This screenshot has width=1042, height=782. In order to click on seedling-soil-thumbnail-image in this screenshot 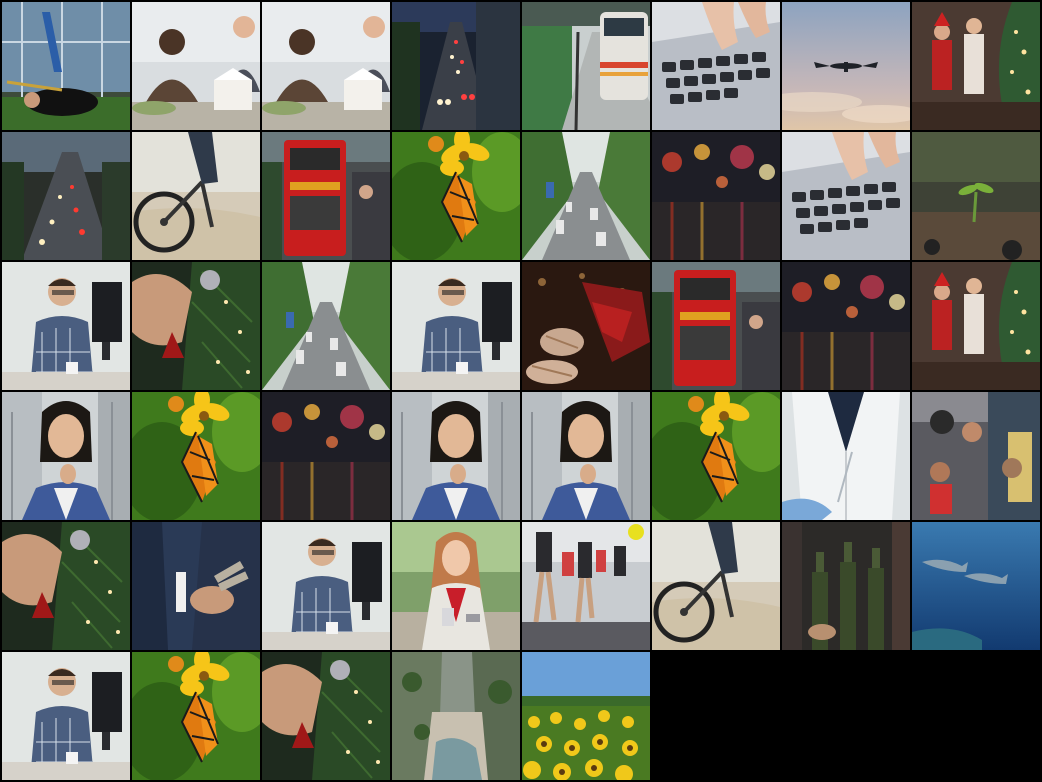, I will do `click(976, 196)`.